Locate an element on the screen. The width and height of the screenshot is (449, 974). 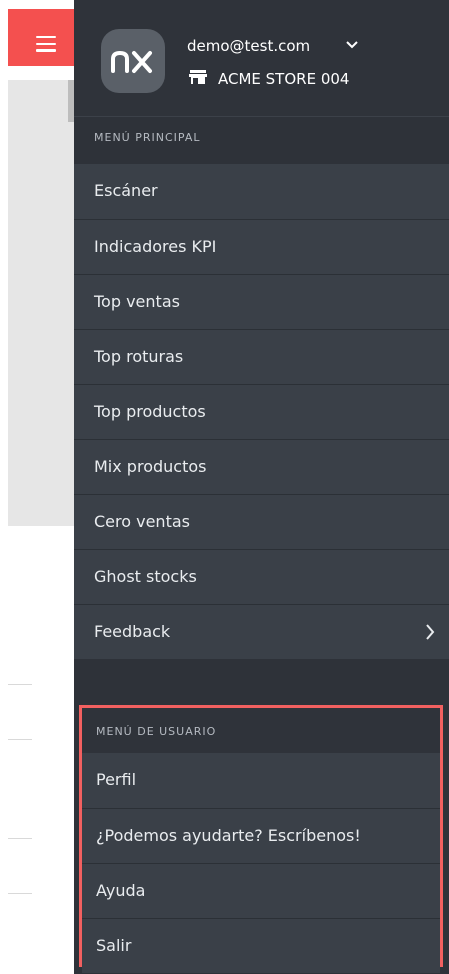
menu-item-ayuda: Ayuda is located at coordinates (261, 890).